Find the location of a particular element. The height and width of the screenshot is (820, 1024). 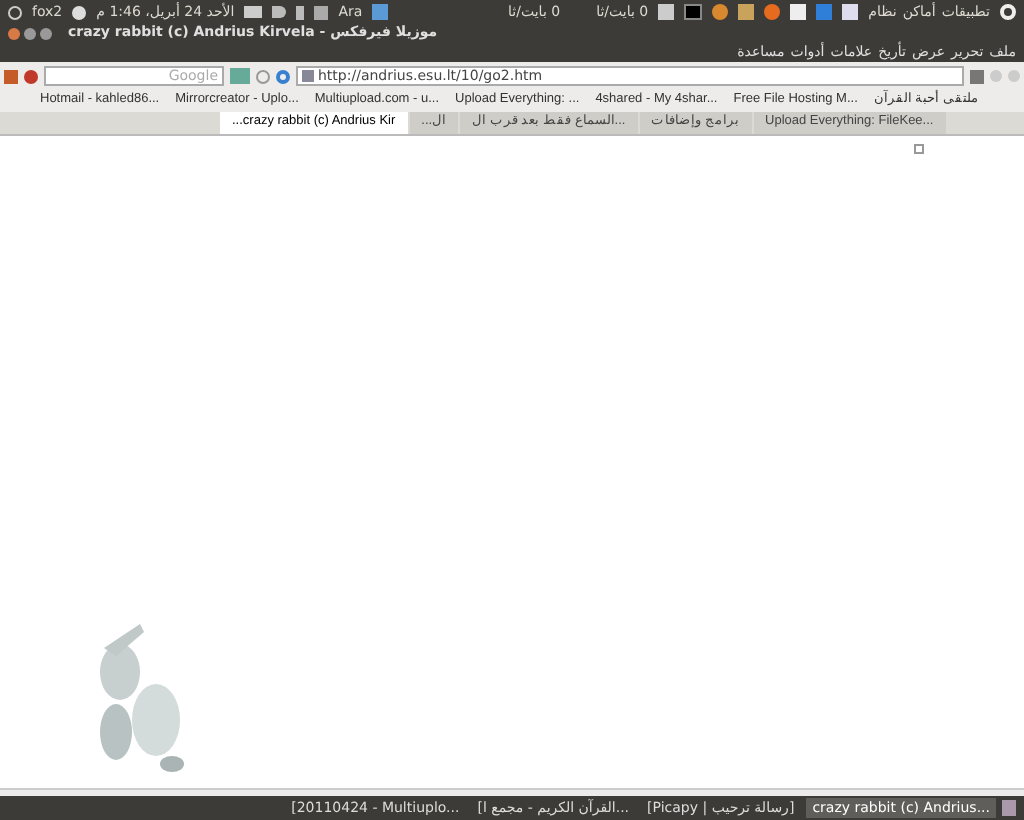

terminal-icon is located at coordinates (693, 12).